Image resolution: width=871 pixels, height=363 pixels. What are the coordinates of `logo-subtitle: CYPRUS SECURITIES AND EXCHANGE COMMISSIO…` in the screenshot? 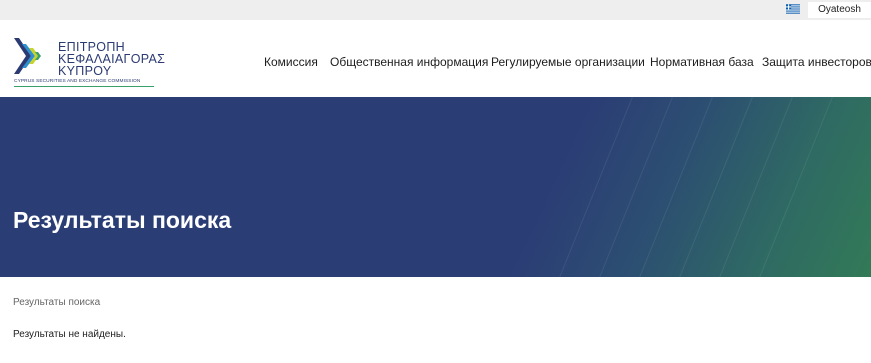 It's located at (77, 81).